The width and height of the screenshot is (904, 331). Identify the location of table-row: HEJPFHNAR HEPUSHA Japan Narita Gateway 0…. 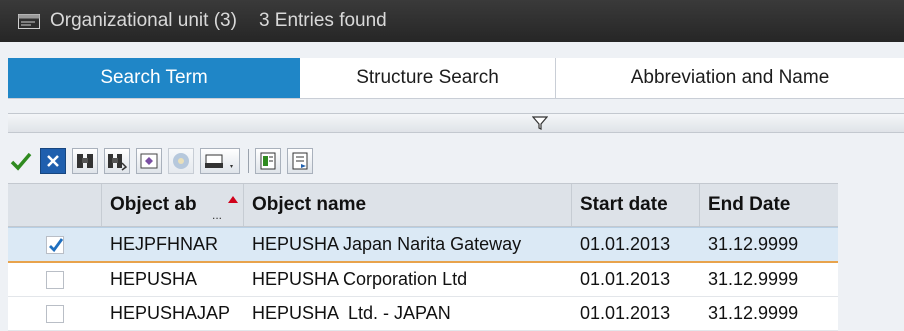
(423, 245).